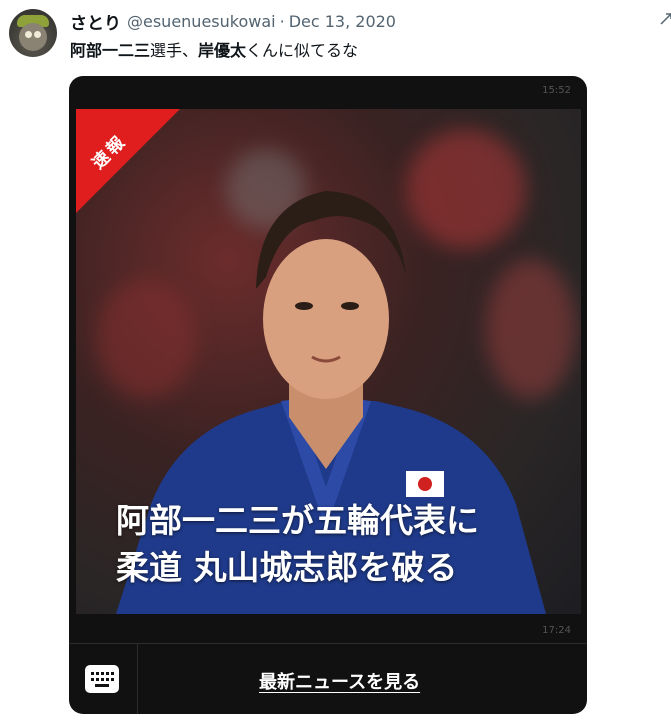  I want to click on tweet-date: Dec 13, 2020, so click(342, 21).